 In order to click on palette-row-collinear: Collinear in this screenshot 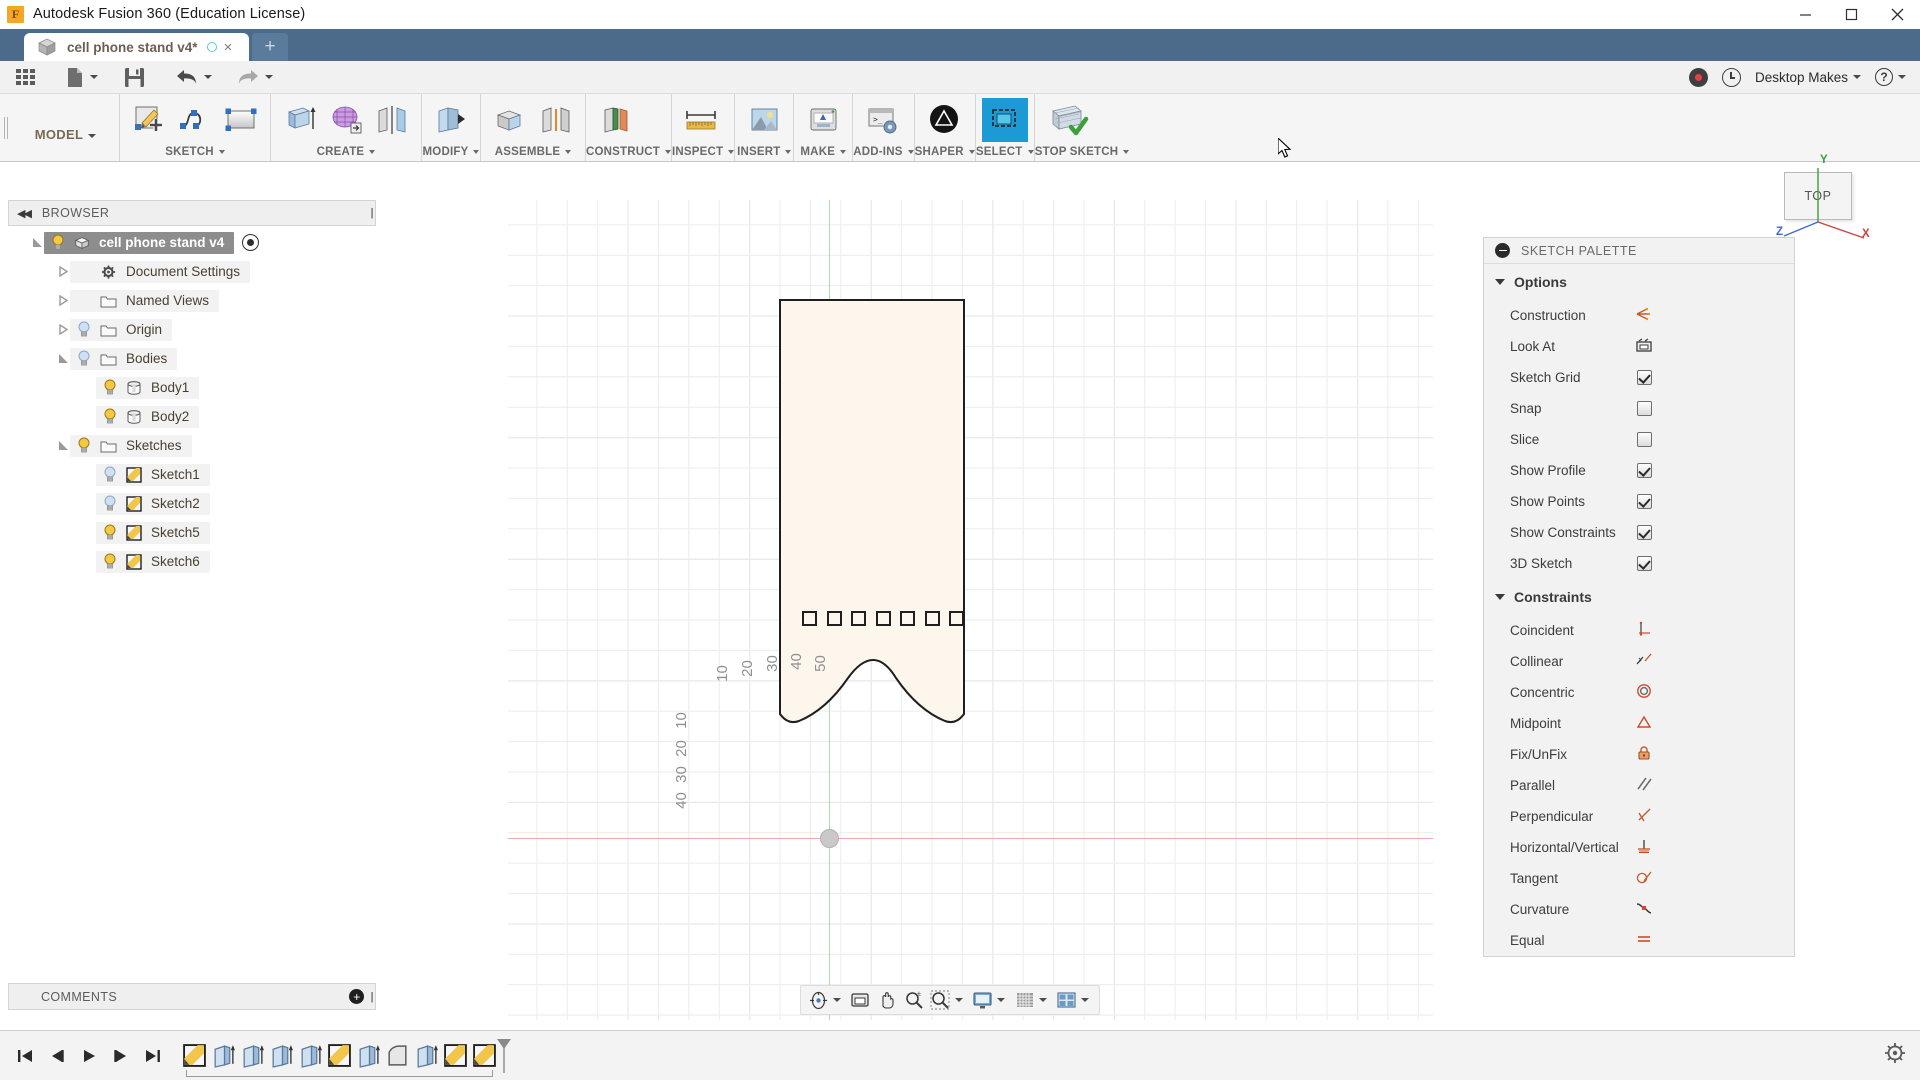, I will do `click(1639, 661)`.